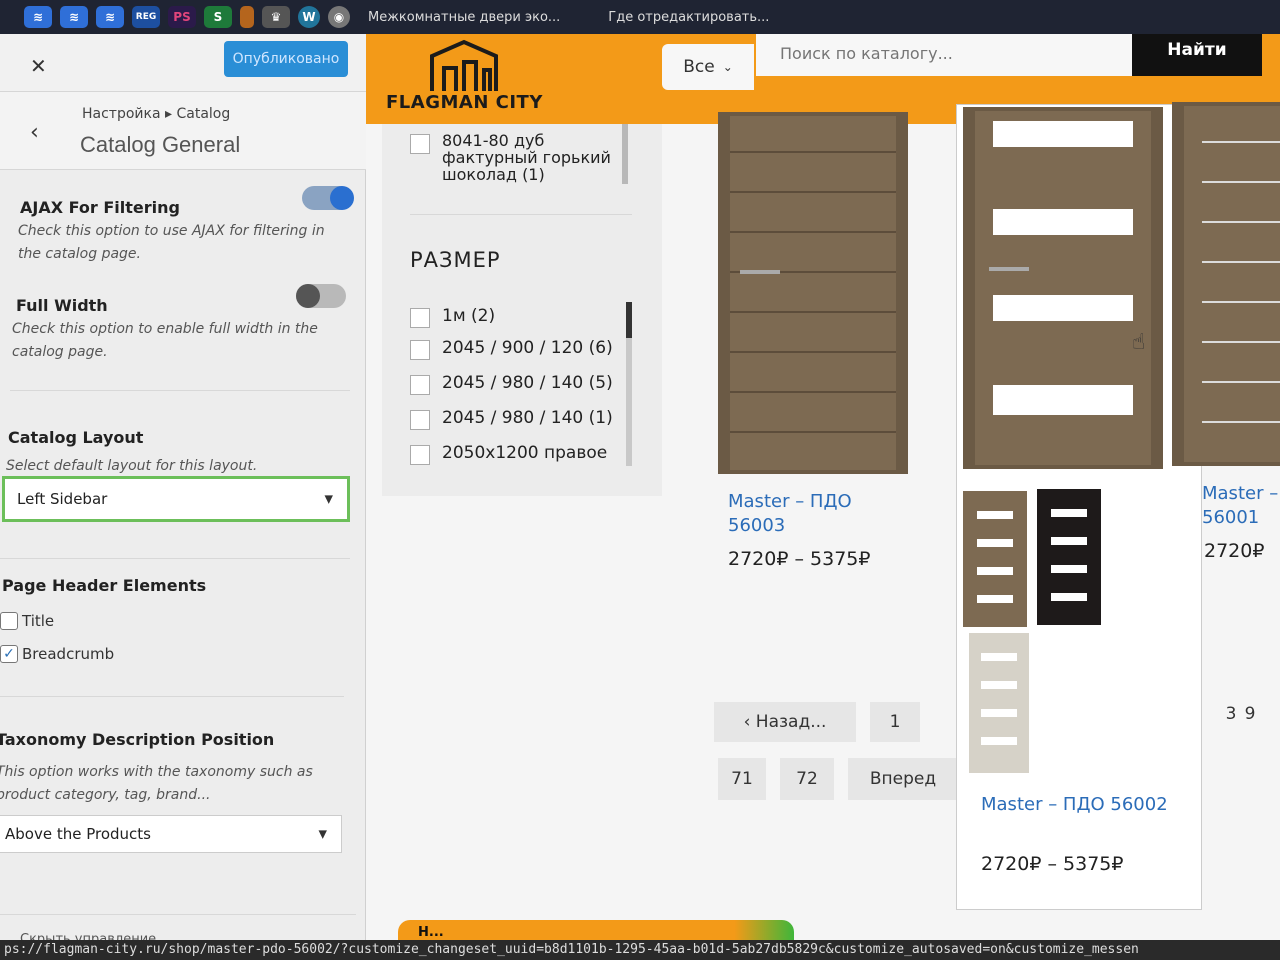 The width and height of the screenshot is (1280, 960). What do you see at coordinates (286, 59) in the screenshot?
I see `publish-button: Опубликовано` at bounding box center [286, 59].